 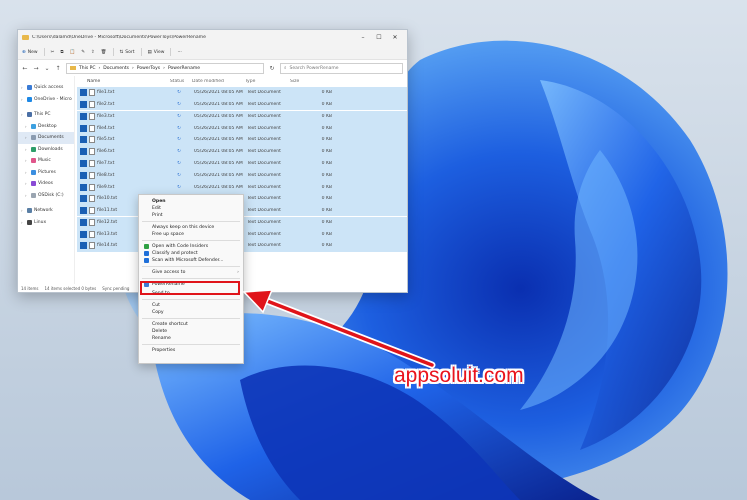 I want to click on menu-item: Classify and protect, so click(x=191, y=253).